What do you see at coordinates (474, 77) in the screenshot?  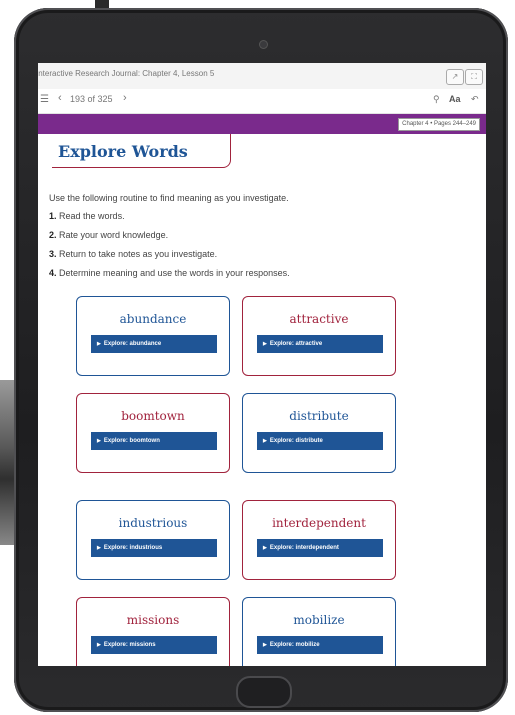 I see `fullscreen-icon: ⛶` at bounding box center [474, 77].